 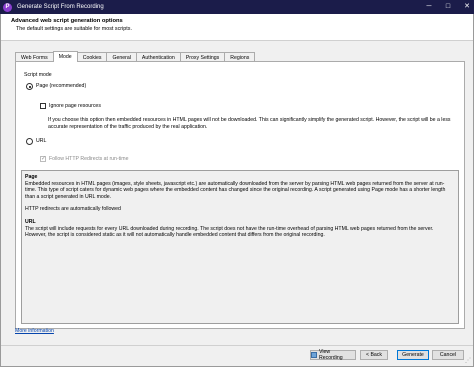 What do you see at coordinates (30, 221) in the screenshot?
I see `info-url-heading: URL` at bounding box center [30, 221].